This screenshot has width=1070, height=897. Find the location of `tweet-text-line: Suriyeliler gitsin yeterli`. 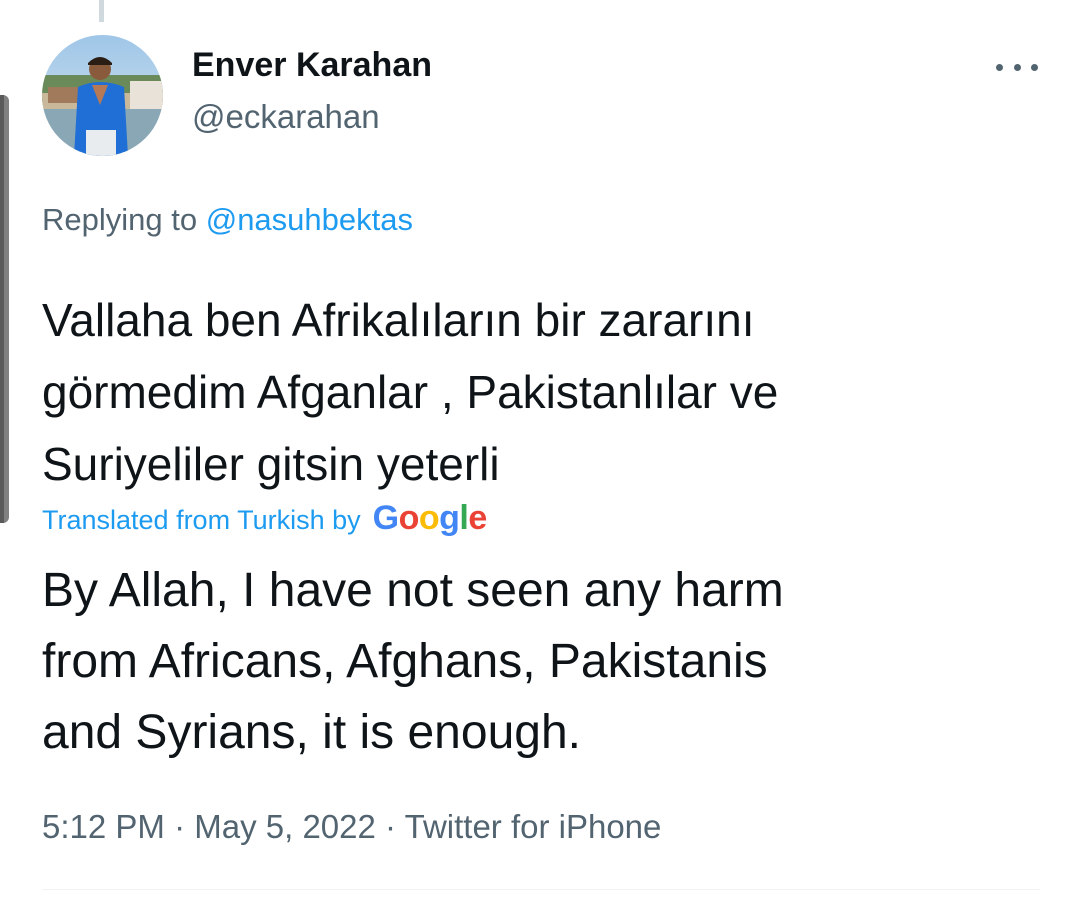

tweet-text-line: Suriyeliler gitsin yeterli is located at coordinates (271, 464).